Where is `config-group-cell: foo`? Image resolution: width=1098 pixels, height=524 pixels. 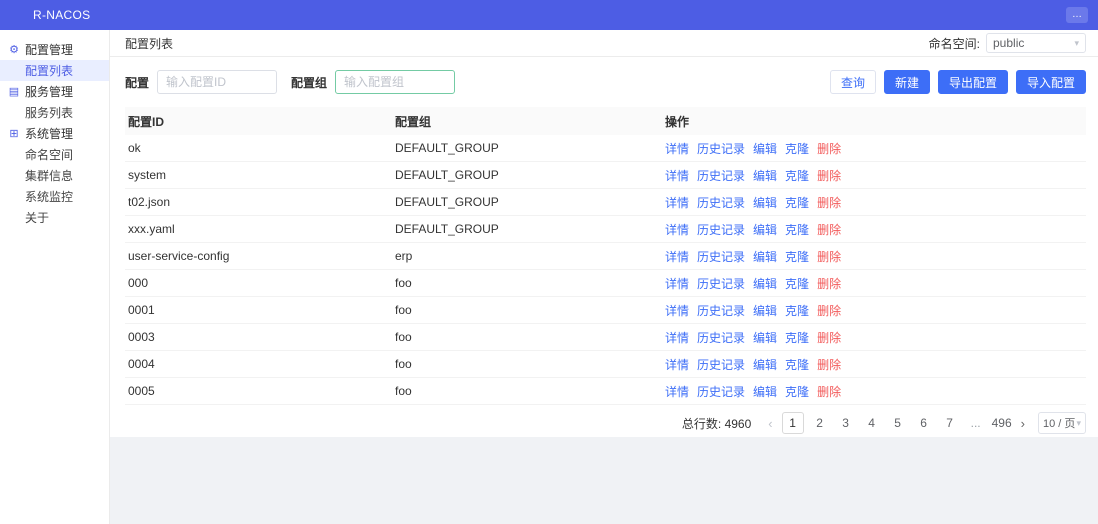
config-group-cell: foo is located at coordinates (403, 310).